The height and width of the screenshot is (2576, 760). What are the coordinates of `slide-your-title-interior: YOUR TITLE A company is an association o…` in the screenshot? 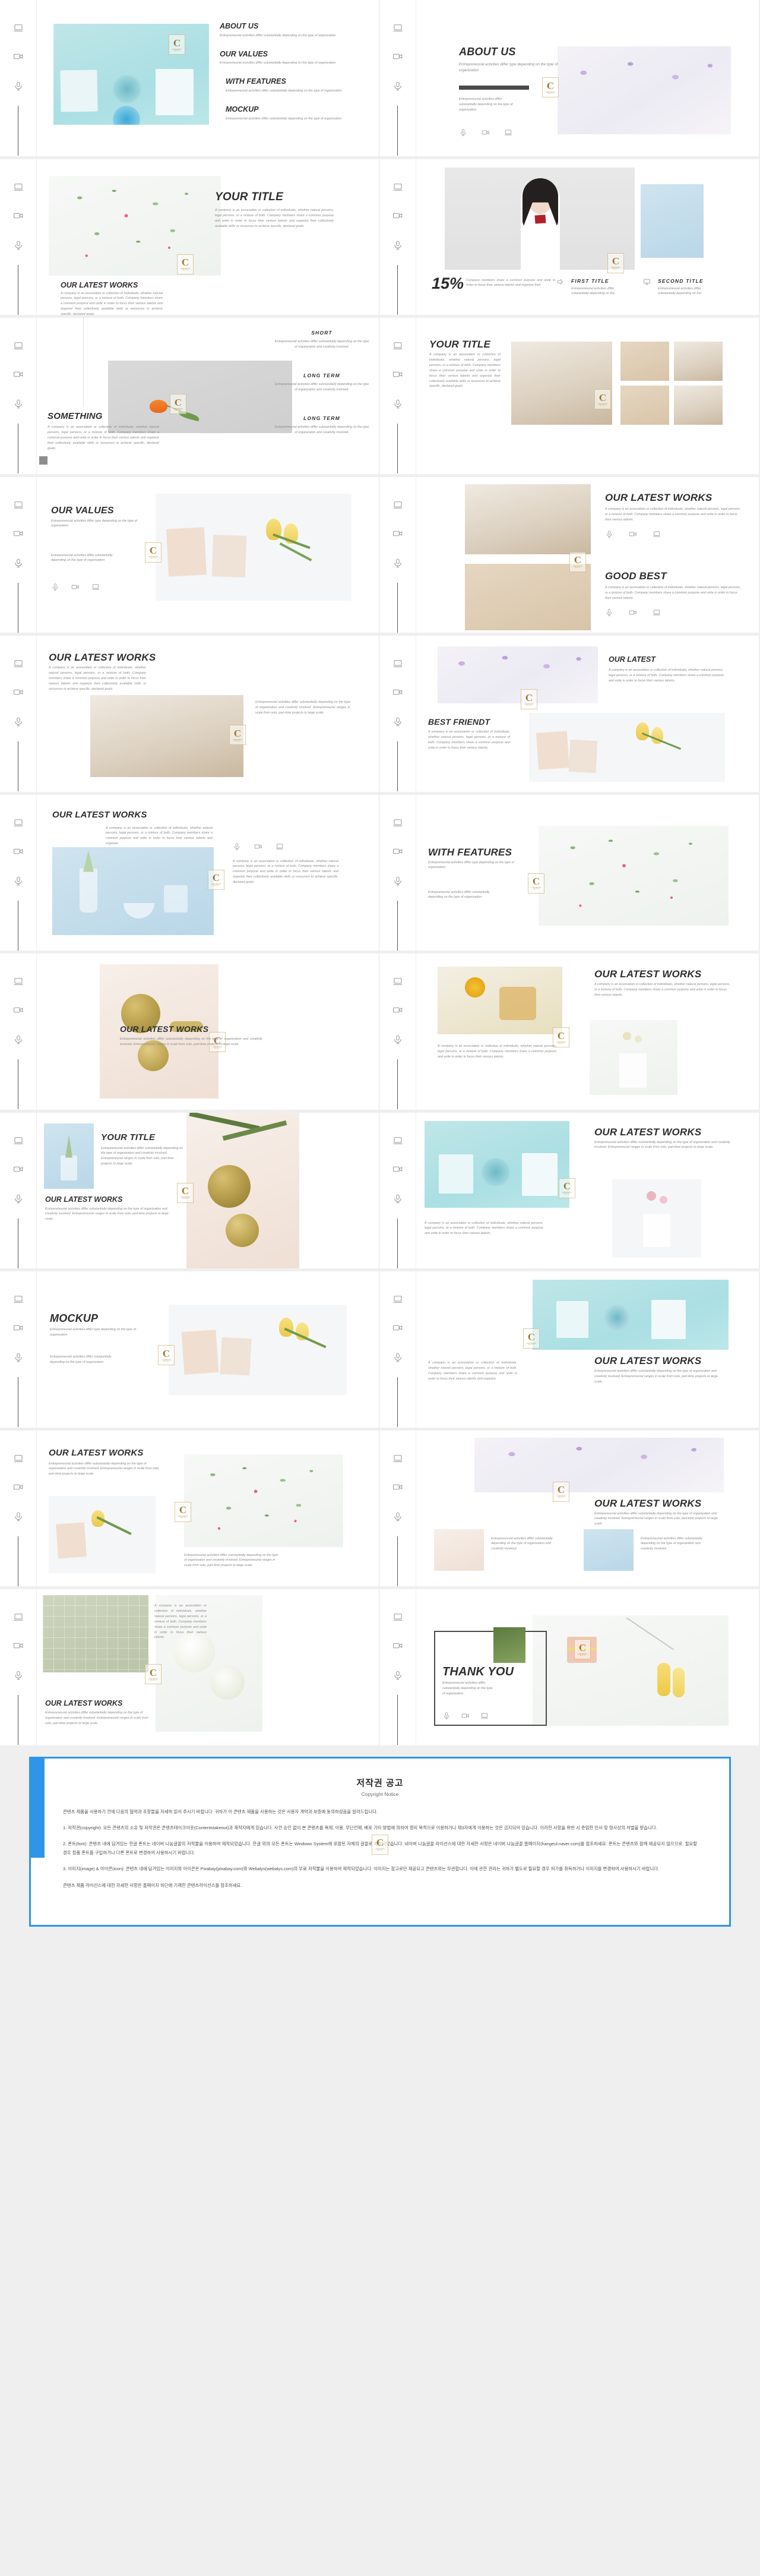 It's located at (569, 397).